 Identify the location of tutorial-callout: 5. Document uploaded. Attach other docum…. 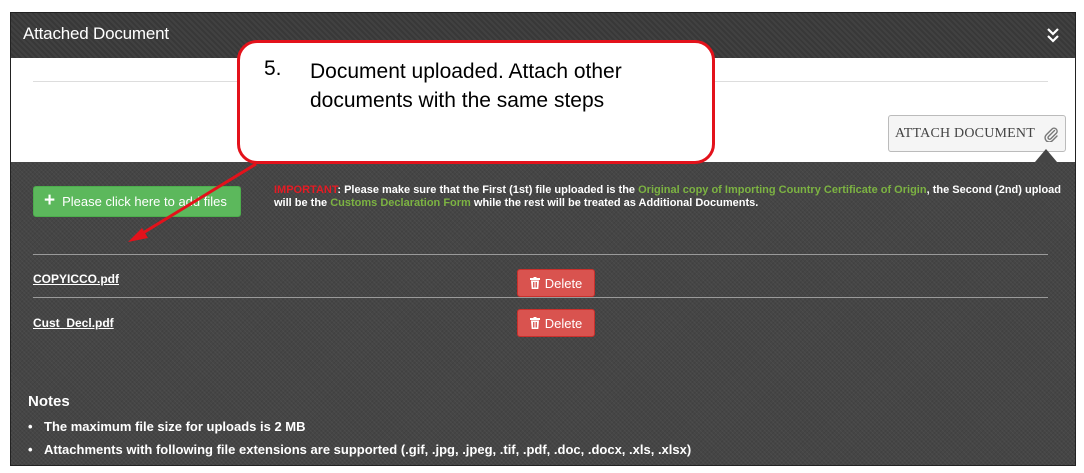
(476, 102).